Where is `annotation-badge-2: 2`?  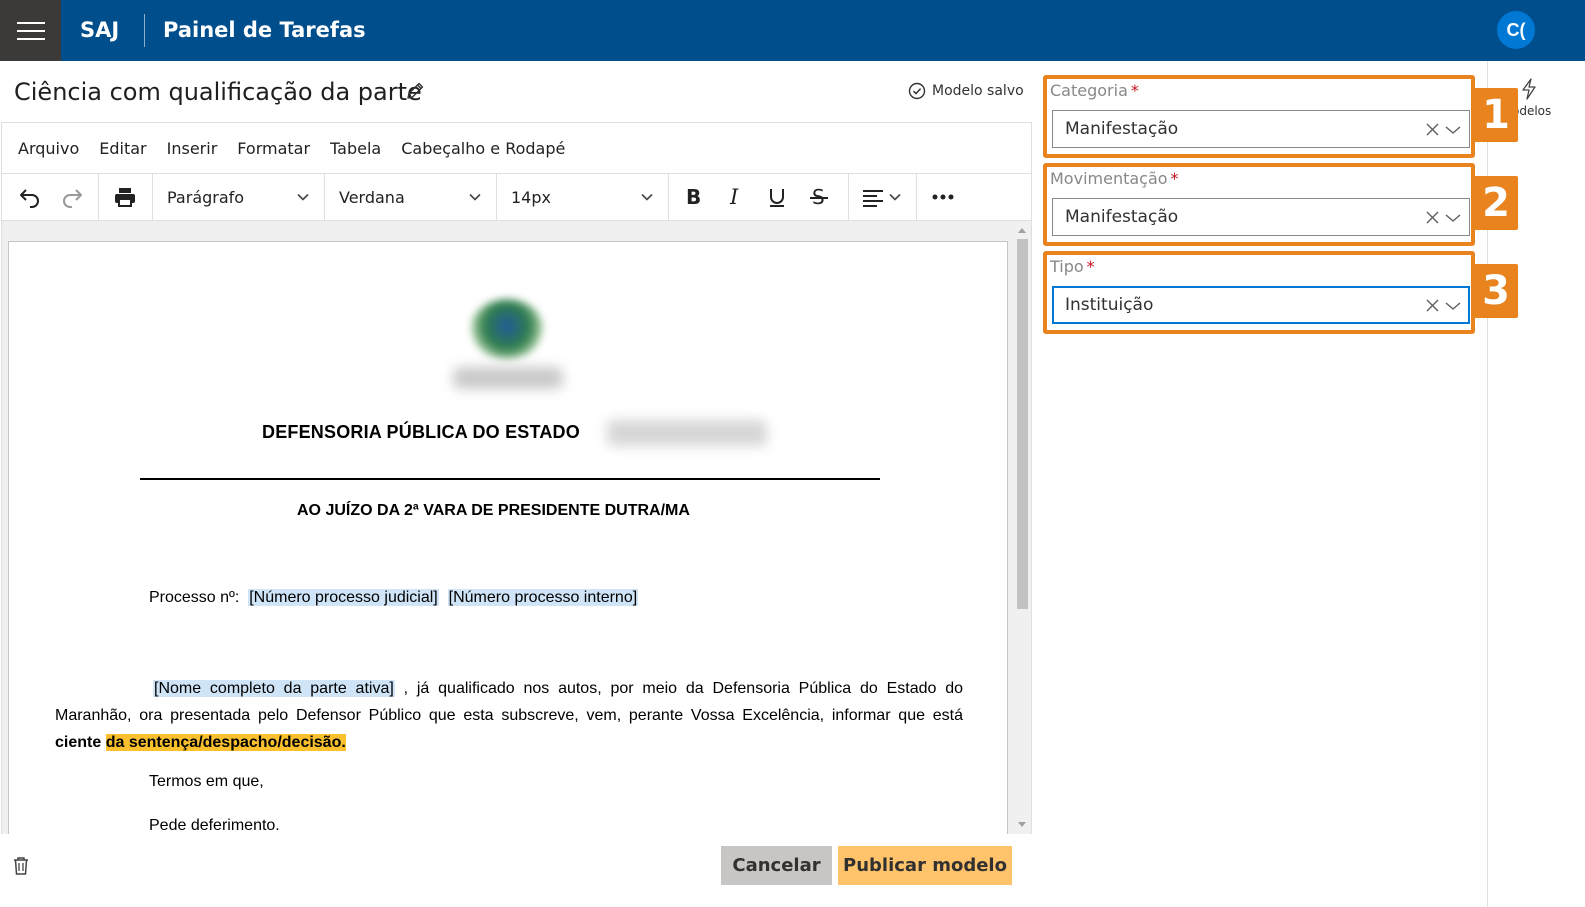 annotation-badge-2: 2 is located at coordinates (1496, 203).